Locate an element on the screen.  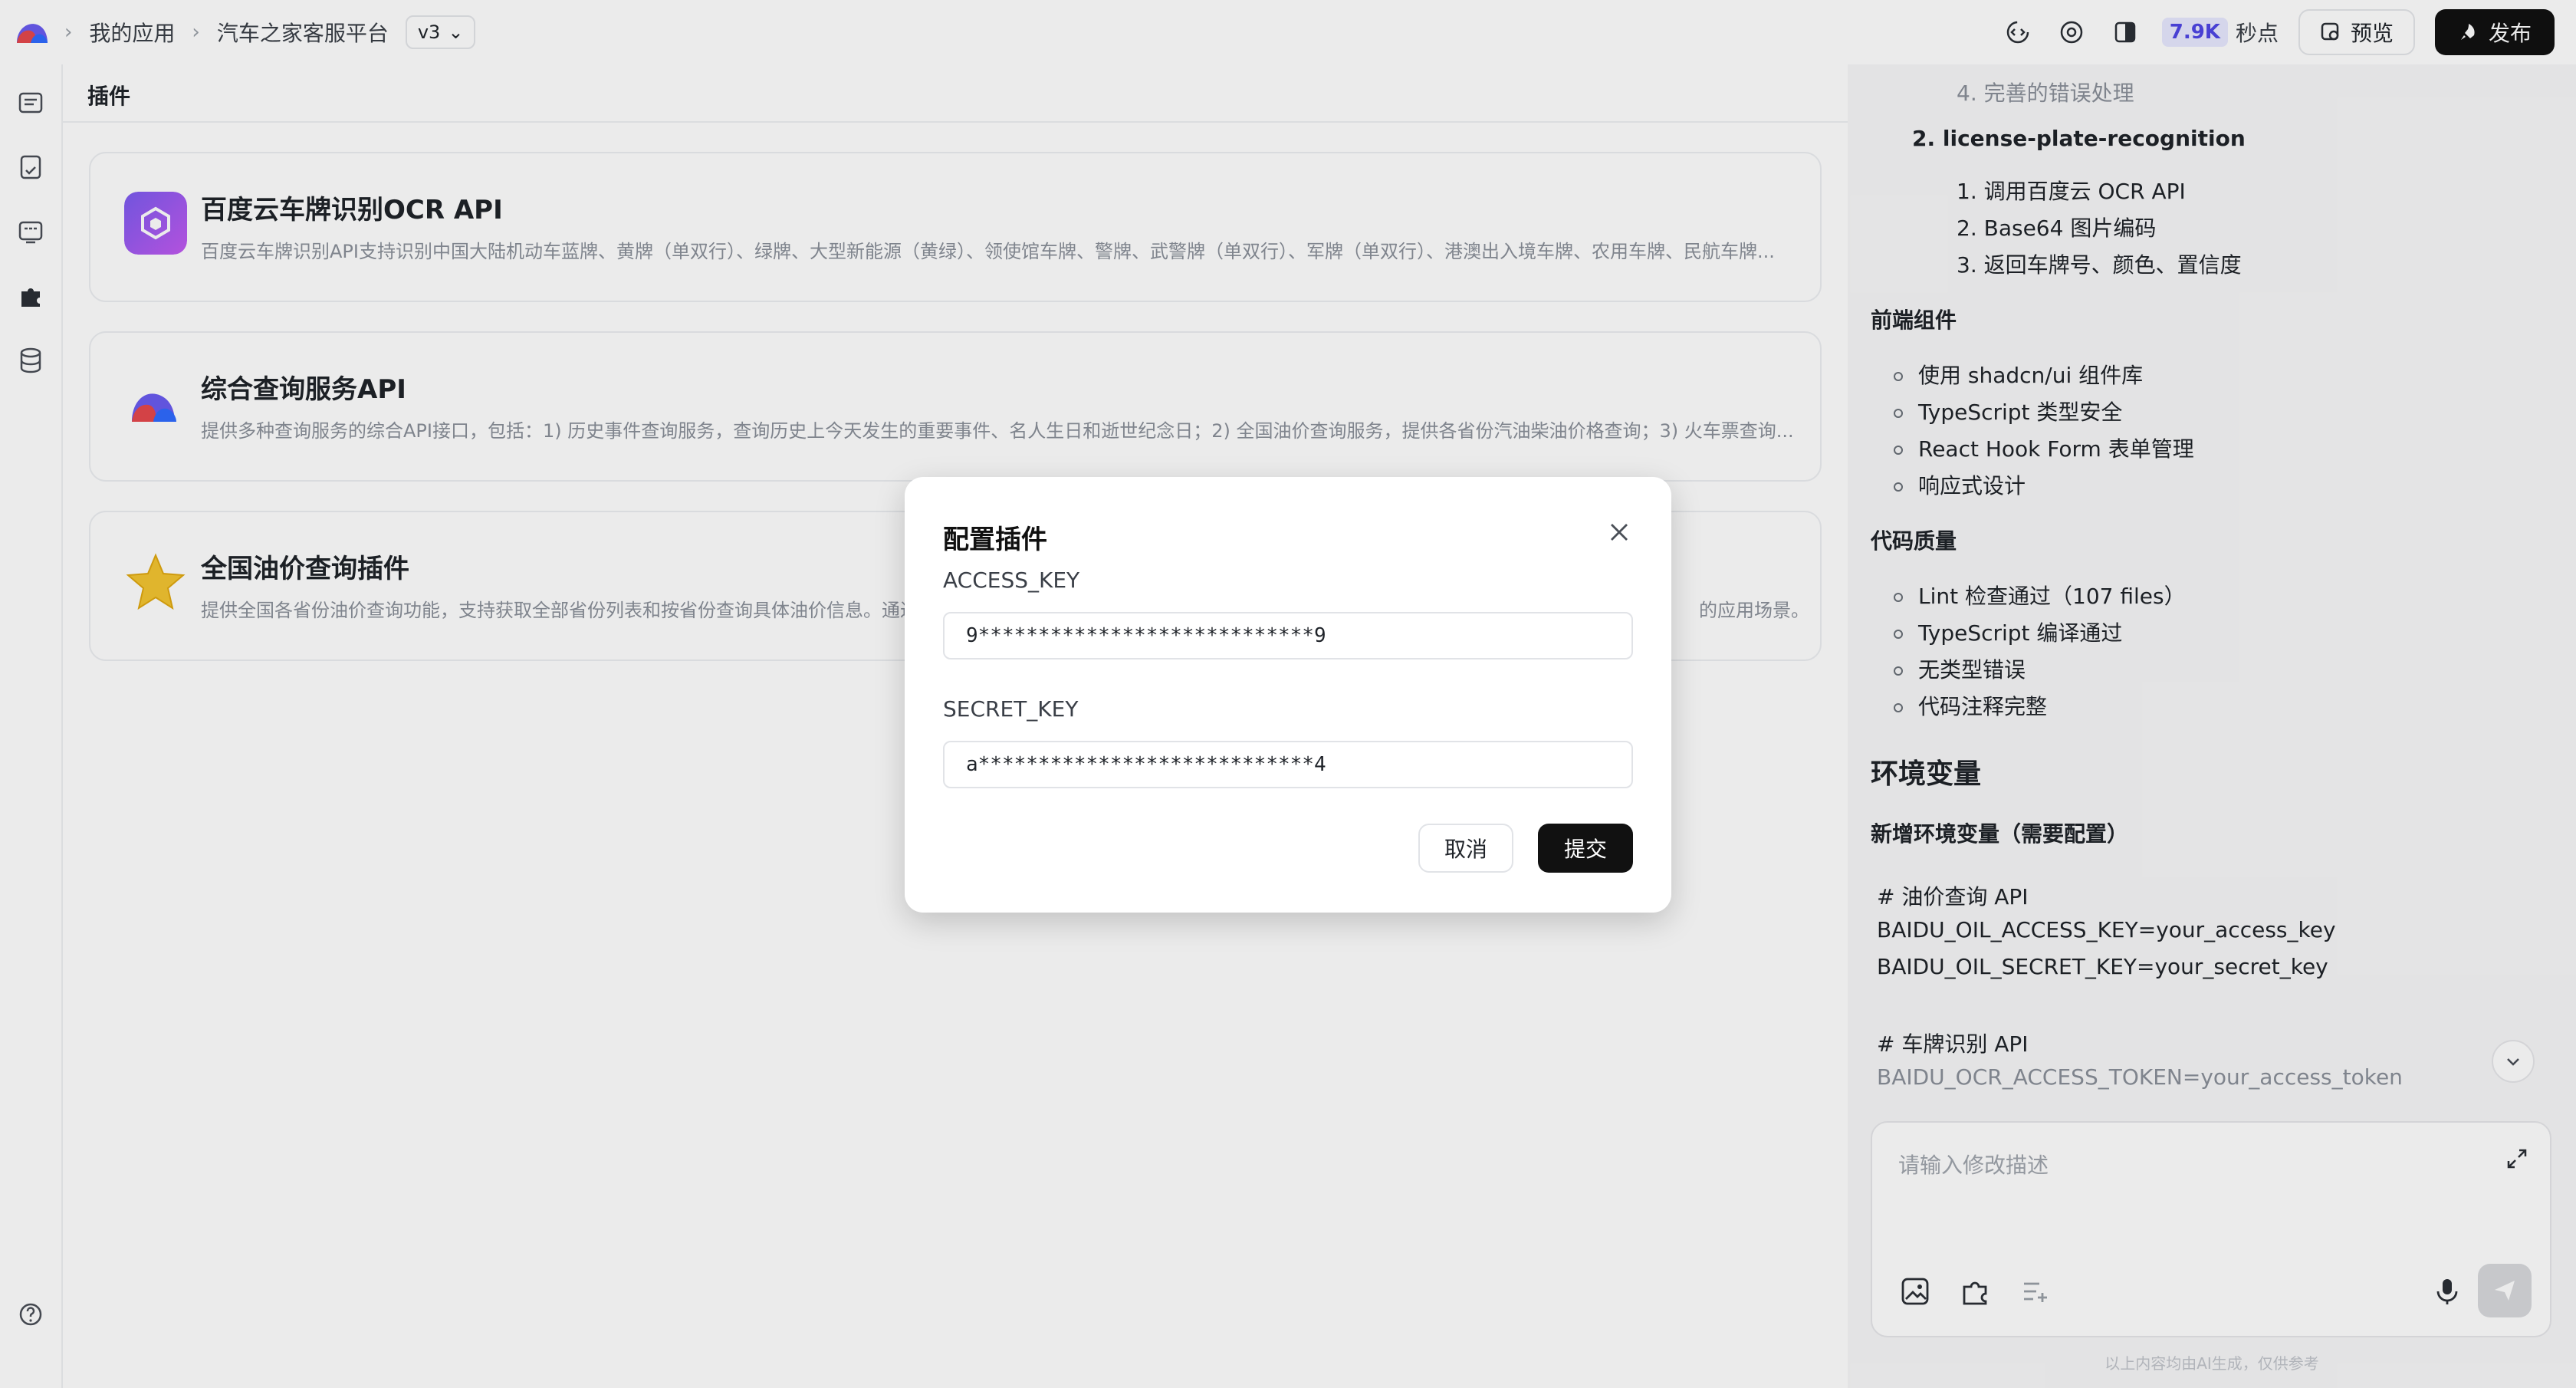
secret-key-input: a****************************4 is located at coordinates (1288, 764).